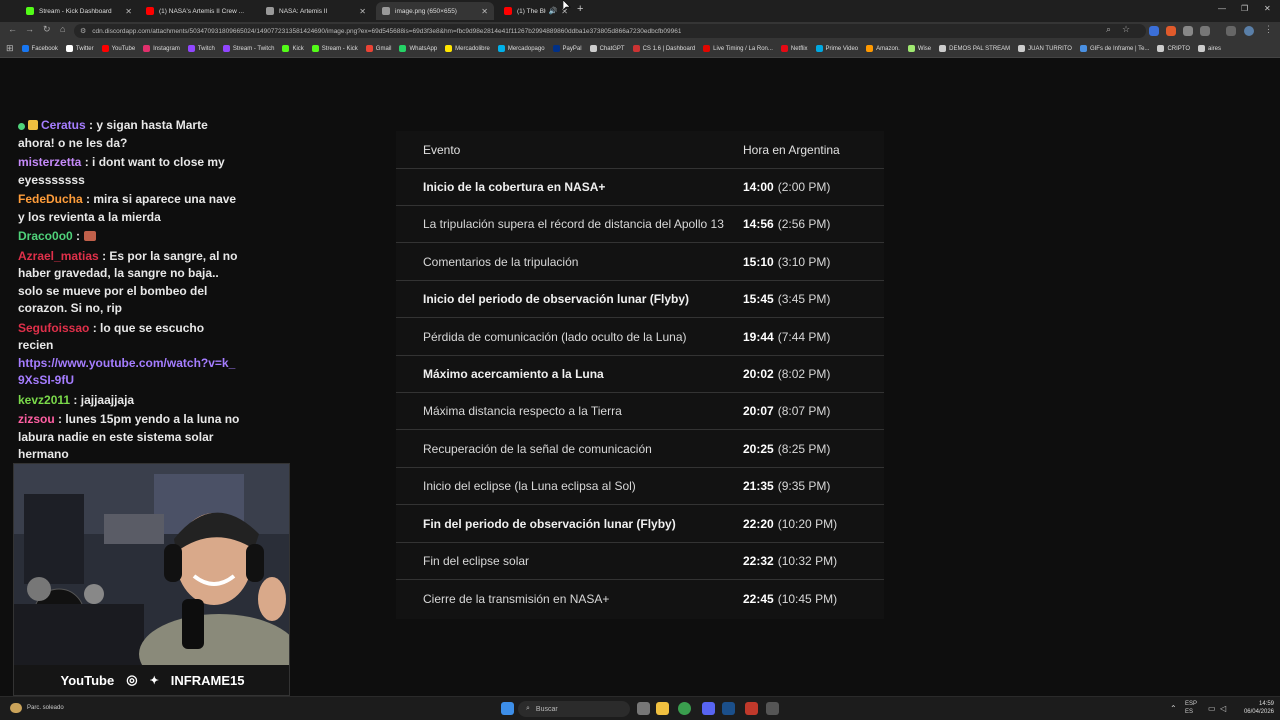 This screenshot has height=720, width=1280. I want to click on youtube-icon, so click(508, 11).